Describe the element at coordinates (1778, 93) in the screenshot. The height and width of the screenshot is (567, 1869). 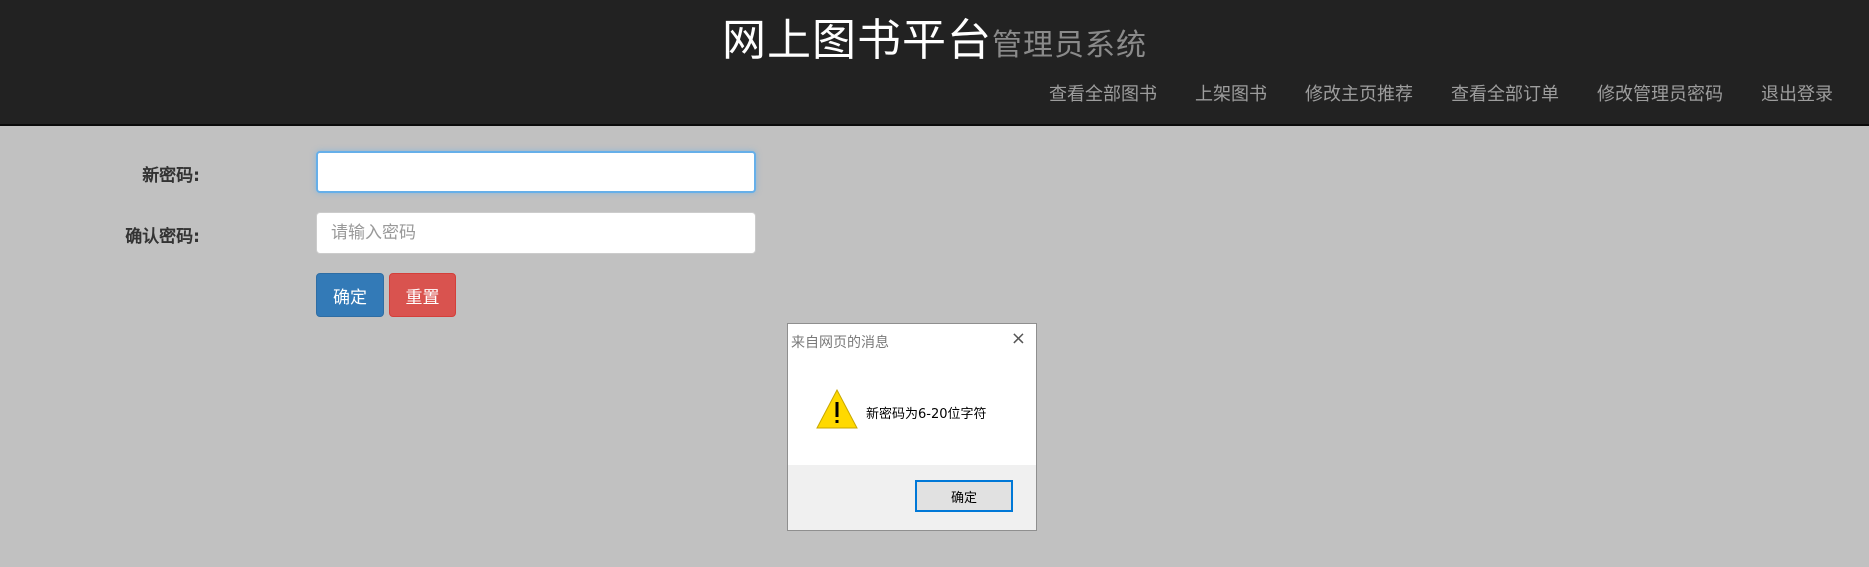
I see `nav-logout: 退出登录` at that location.